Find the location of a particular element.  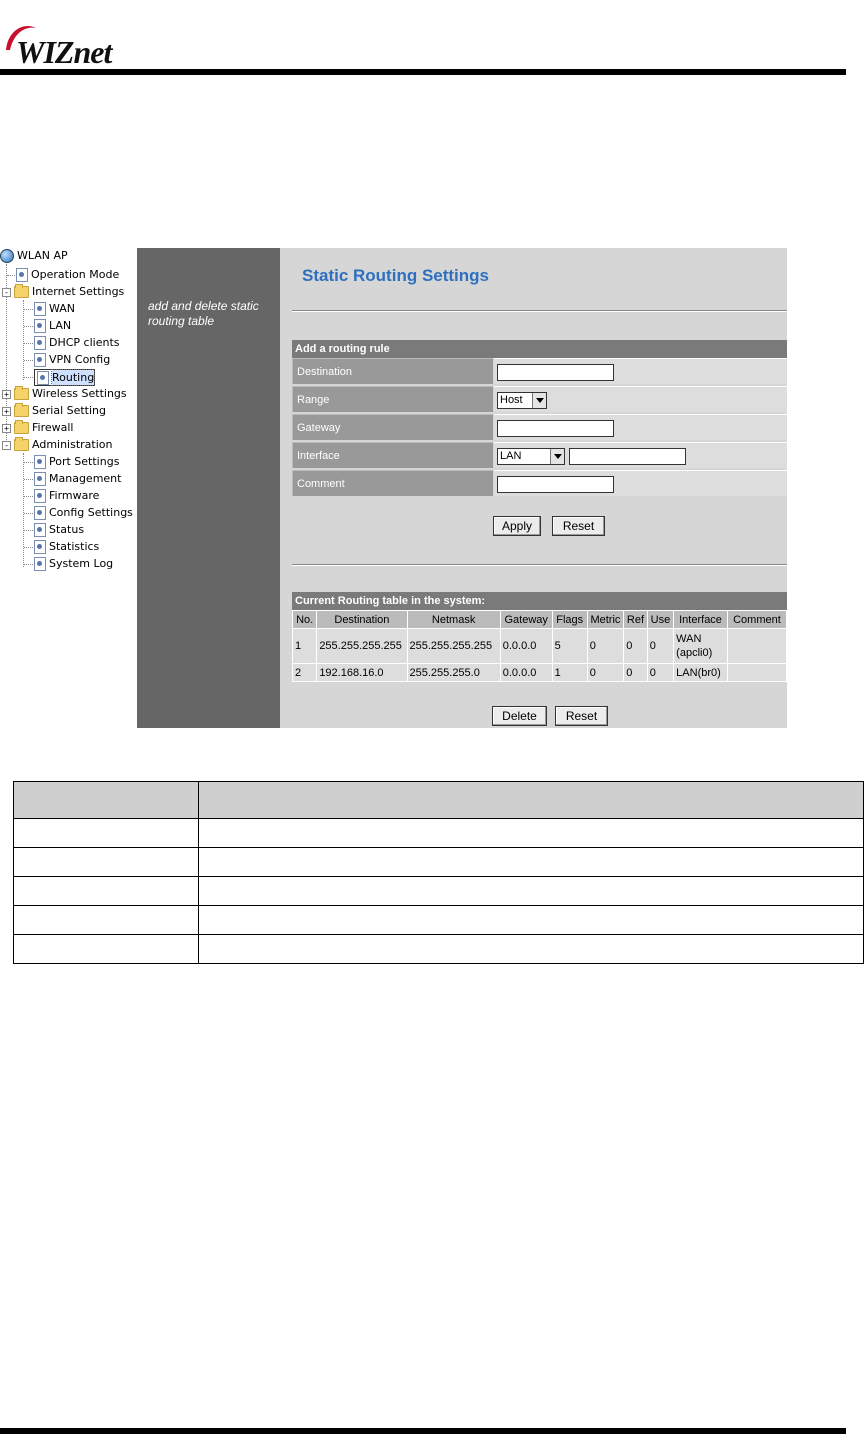

tree-item-port-settings: Port Settings is located at coordinates (76, 462).